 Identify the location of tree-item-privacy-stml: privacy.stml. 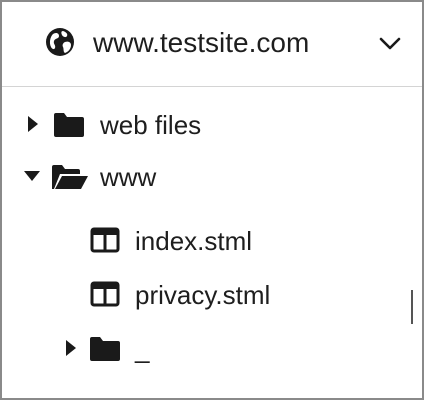
(212, 295).